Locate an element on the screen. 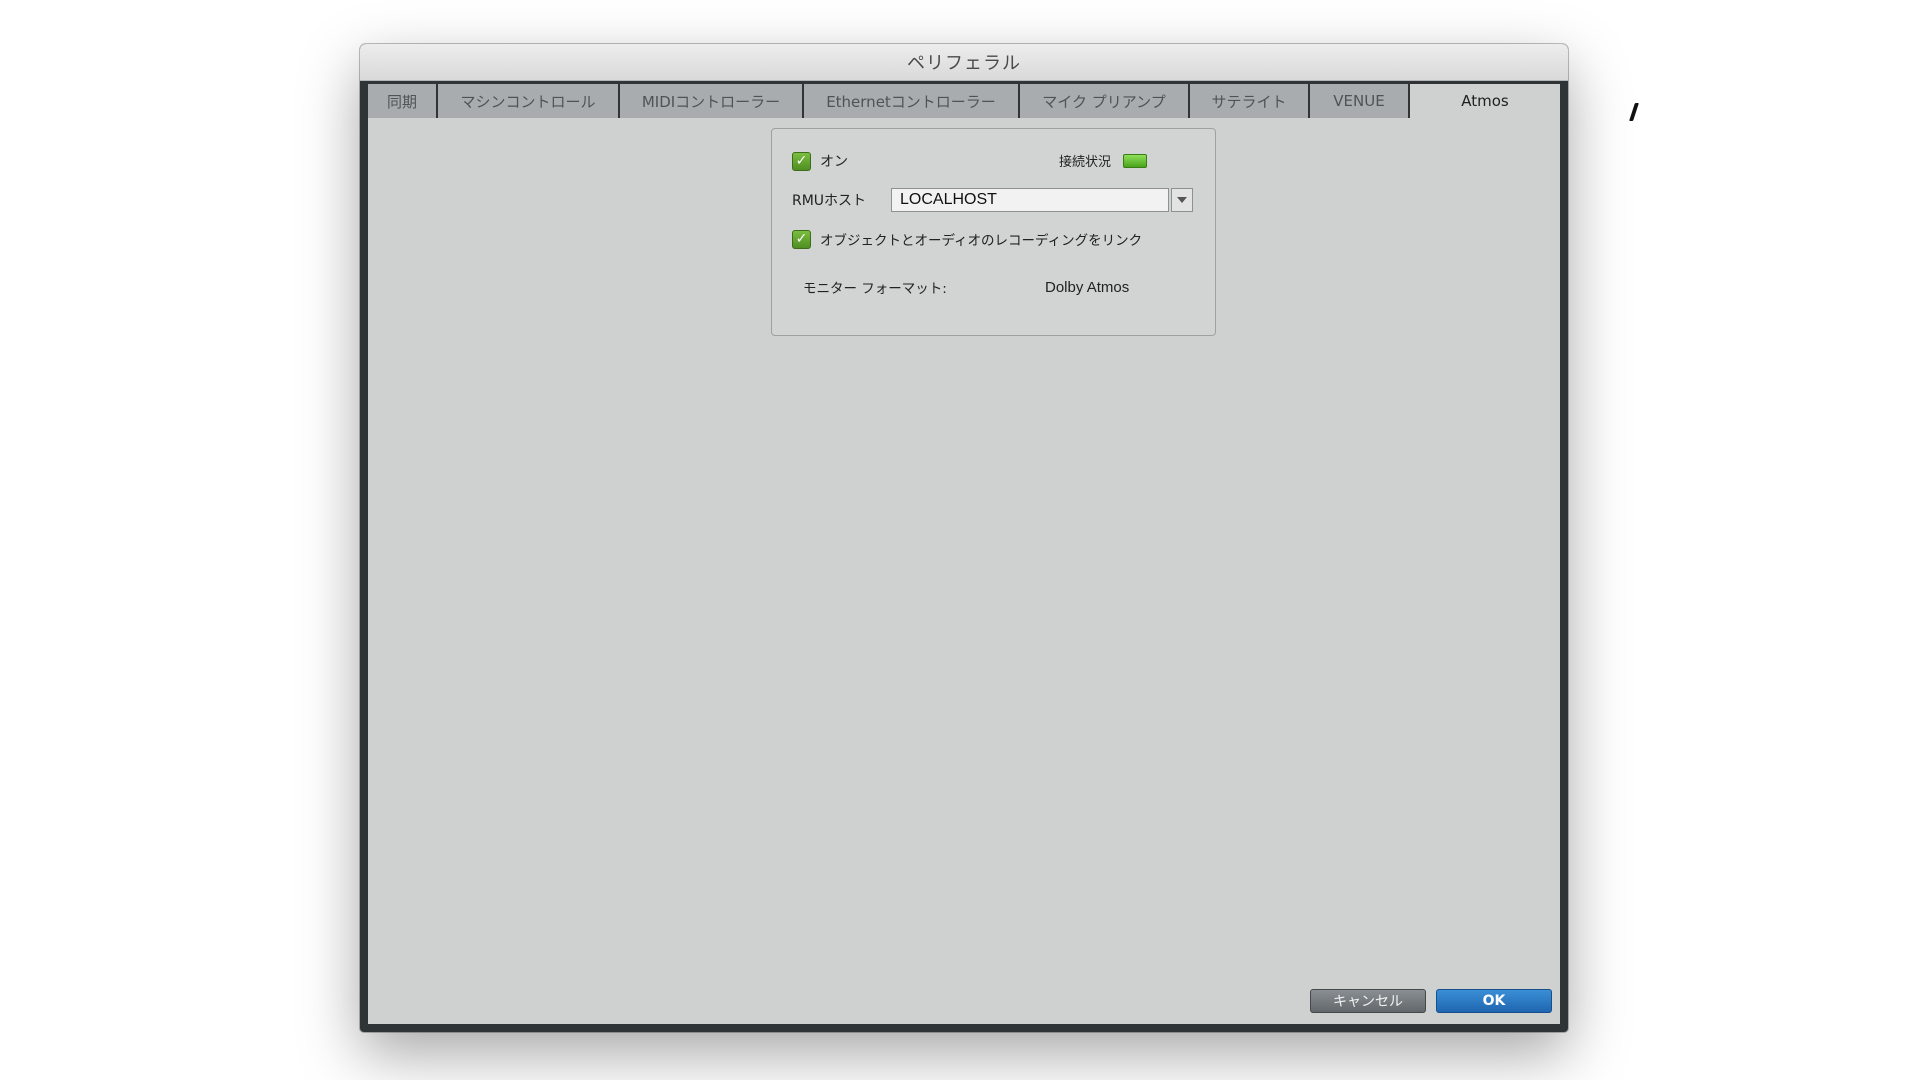 The height and width of the screenshot is (1080, 1920). connection-status-row: 接続状況 is located at coordinates (1103, 160).